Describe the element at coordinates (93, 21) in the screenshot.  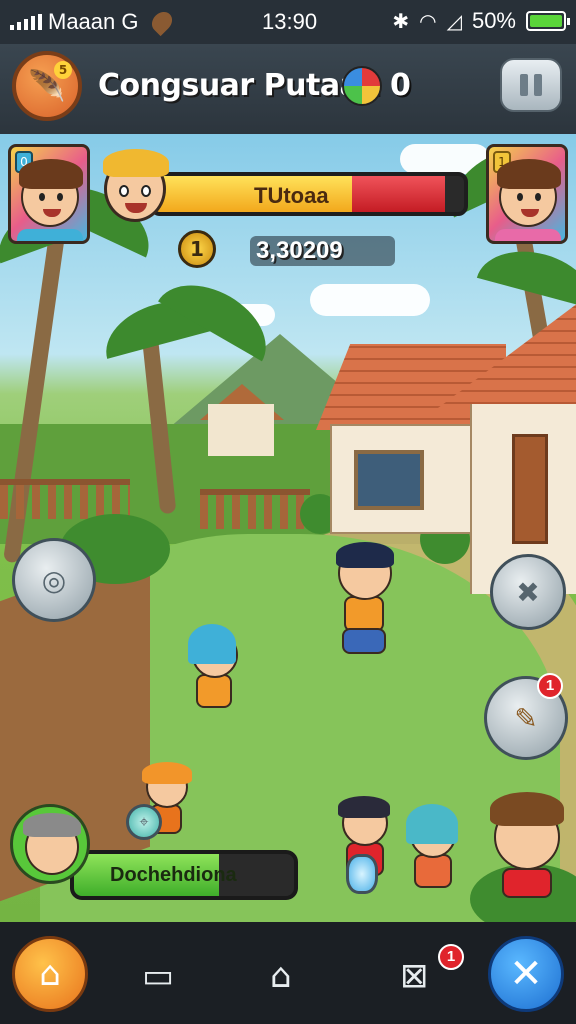
I see `carrier-label: Maaan G` at that location.